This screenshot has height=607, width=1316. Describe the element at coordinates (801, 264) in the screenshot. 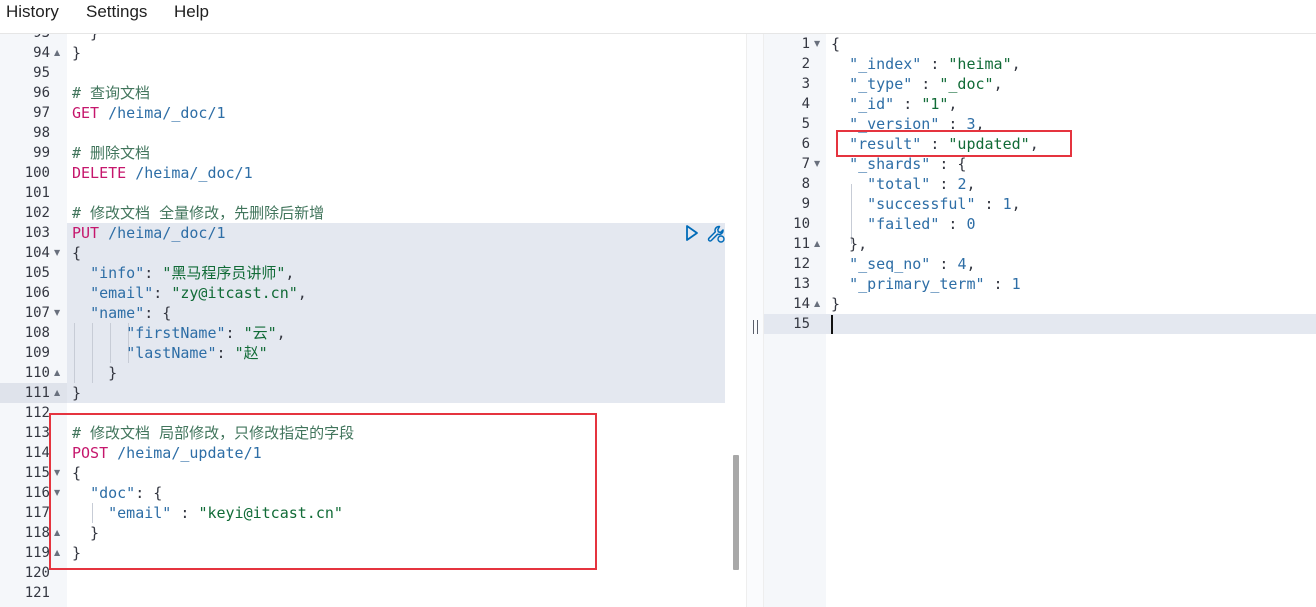

I see `line-number: 12` at that location.